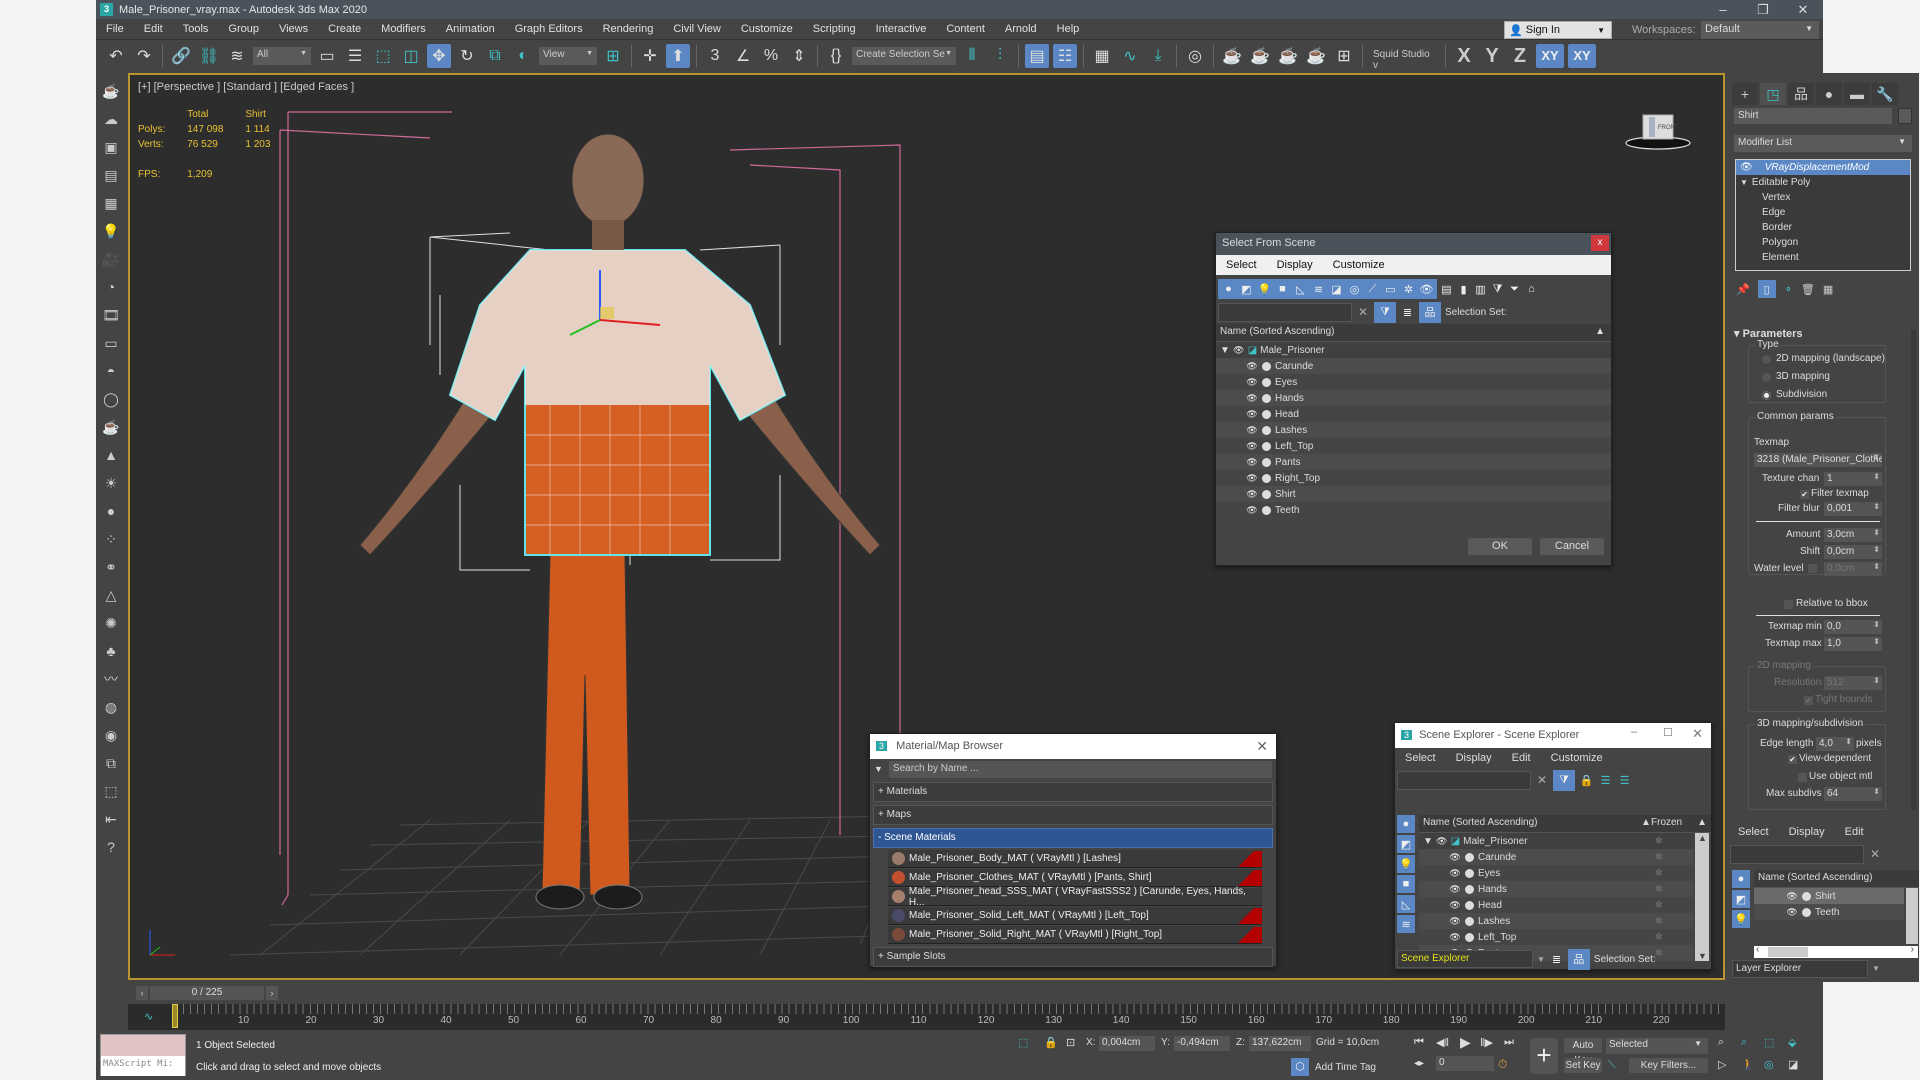  What do you see at coordinates (613, 56) in the screenshot?
I see `pivot-center-icon: ⊞` at bounding box center [613, 56].